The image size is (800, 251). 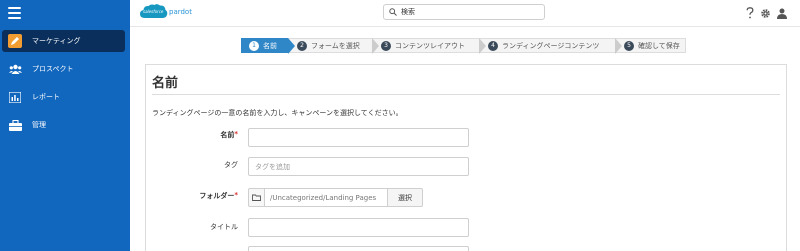 What do you see at coordinates (217, 196) in the screenshot?
I see `folder-label-text: フォルダー` at bounding box center [217, 196].